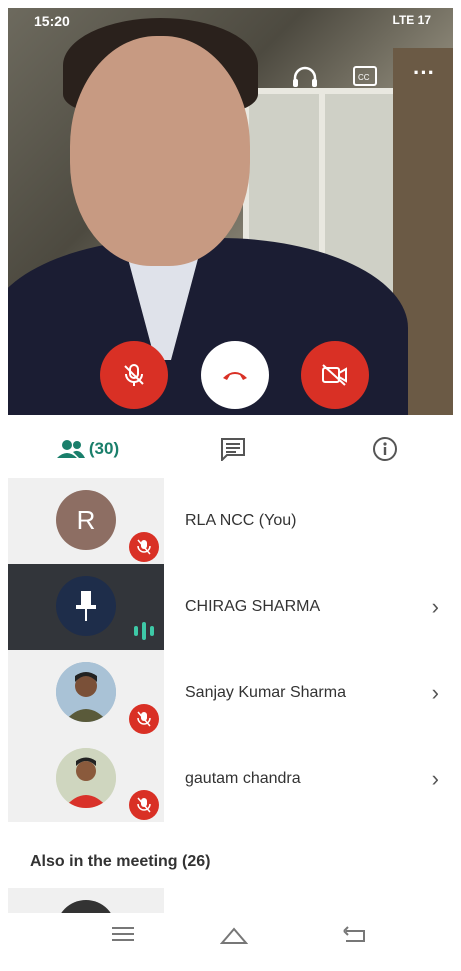 This screenshot has height=971, width=461. I want to click on participant-name: CHIRAG SHARMA, so click(253, 606).